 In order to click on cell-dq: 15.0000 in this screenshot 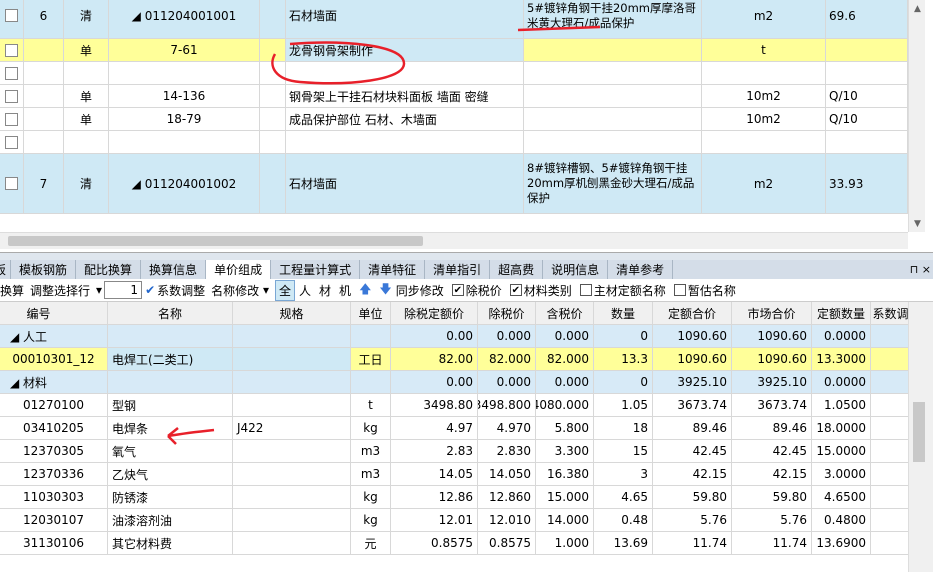, I will do `click(841, 451)`.